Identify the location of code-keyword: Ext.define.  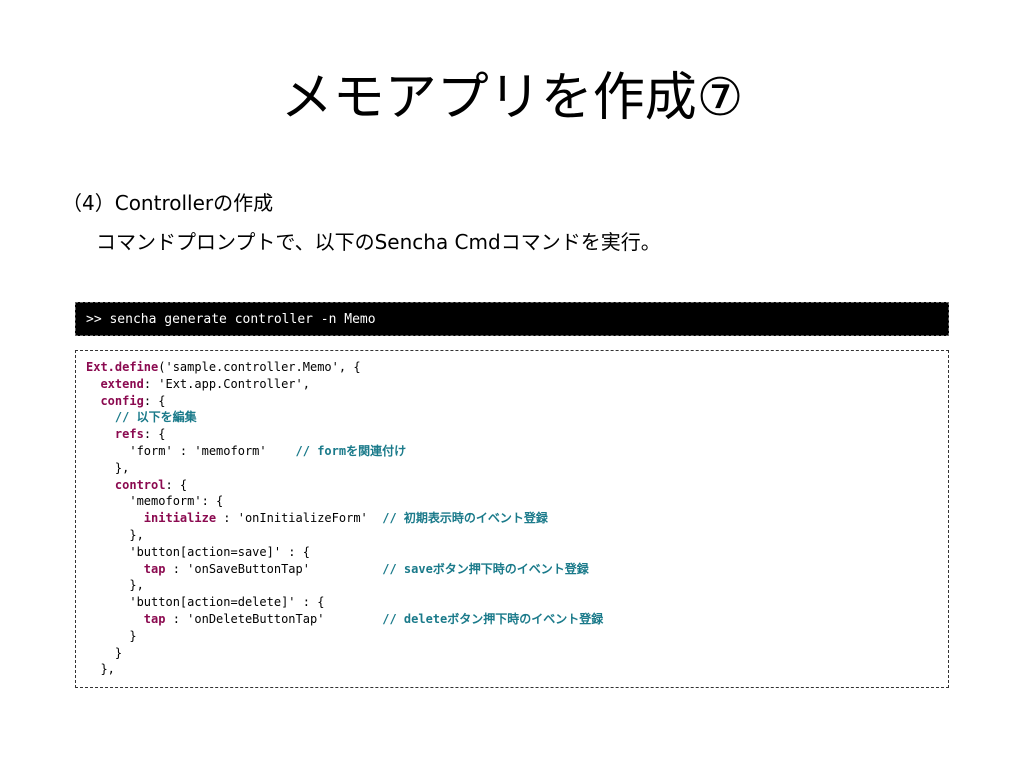
(122, 367).